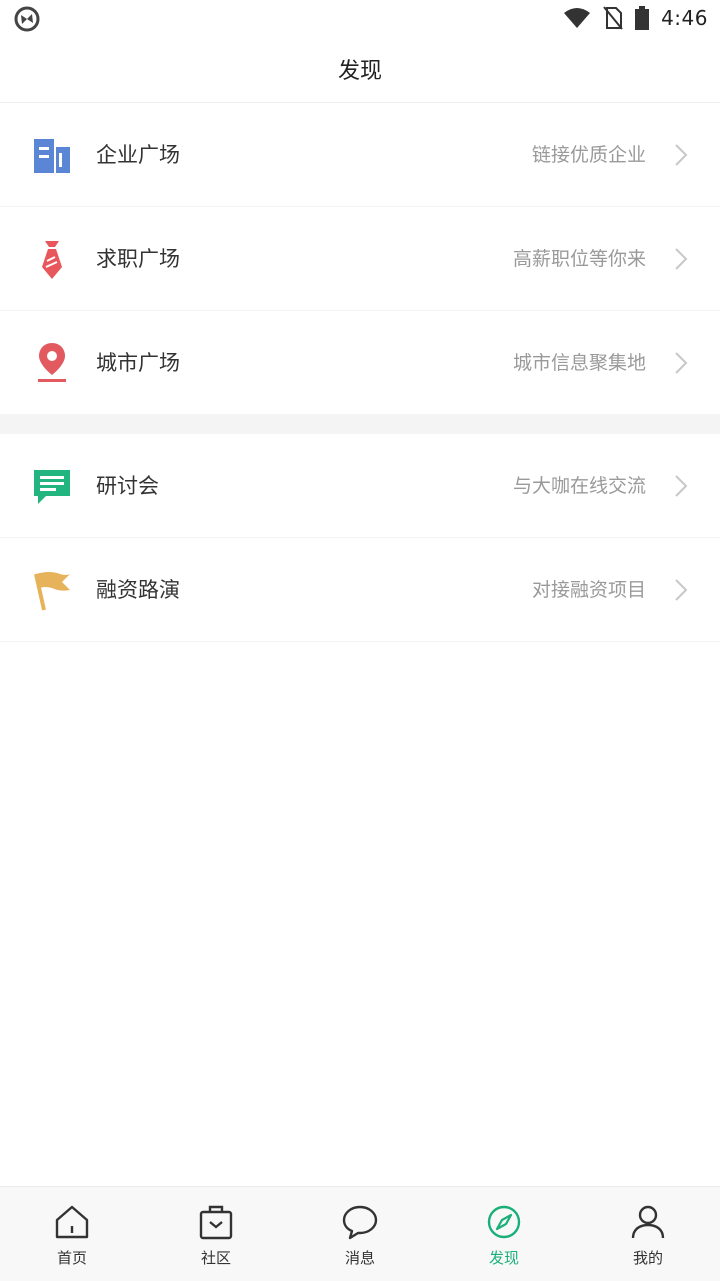 This screenshot has width=720, height=1281. Describe the element at coordinates (360, 590) in the screenshot. I see `list-item-financing-roadshow: 融资路演 对接融资项目` at that location.